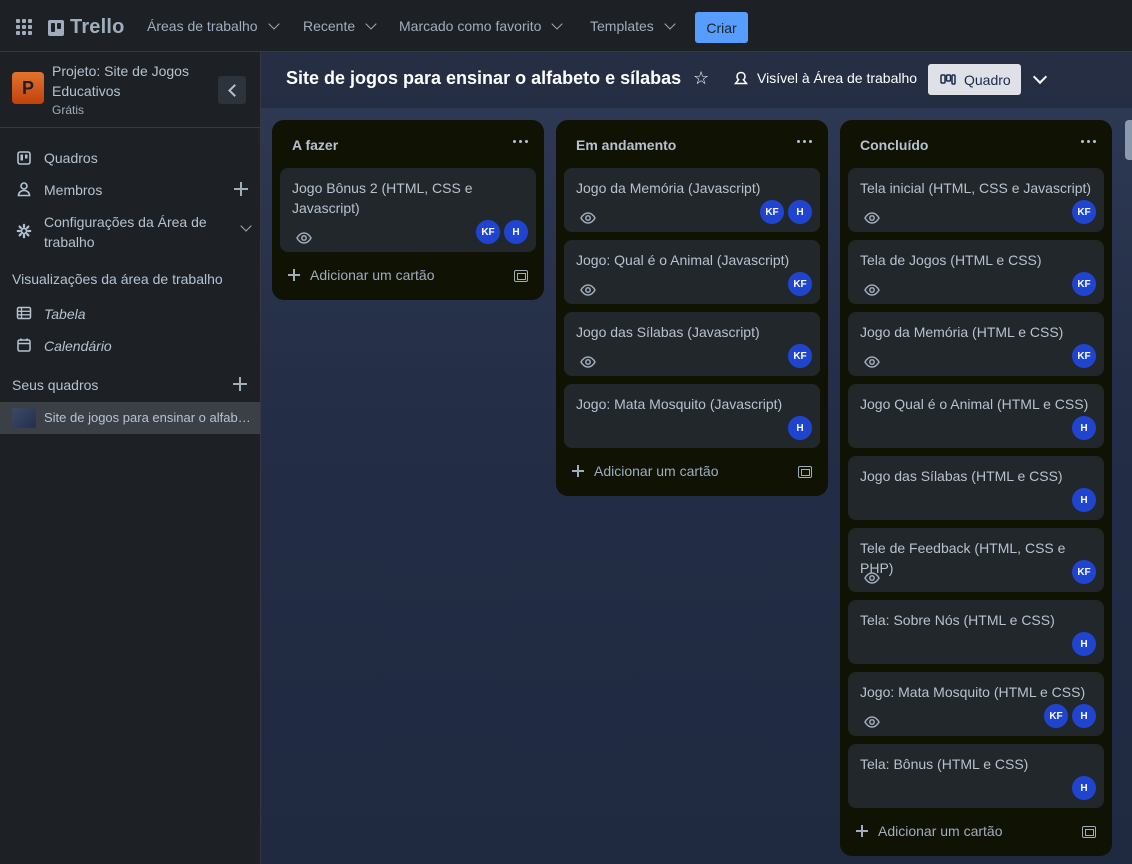 The width and height of the screenshot is (1132, 864). I want to click on menu-workspaces: Áreas de trabalho, so click(213, 26).